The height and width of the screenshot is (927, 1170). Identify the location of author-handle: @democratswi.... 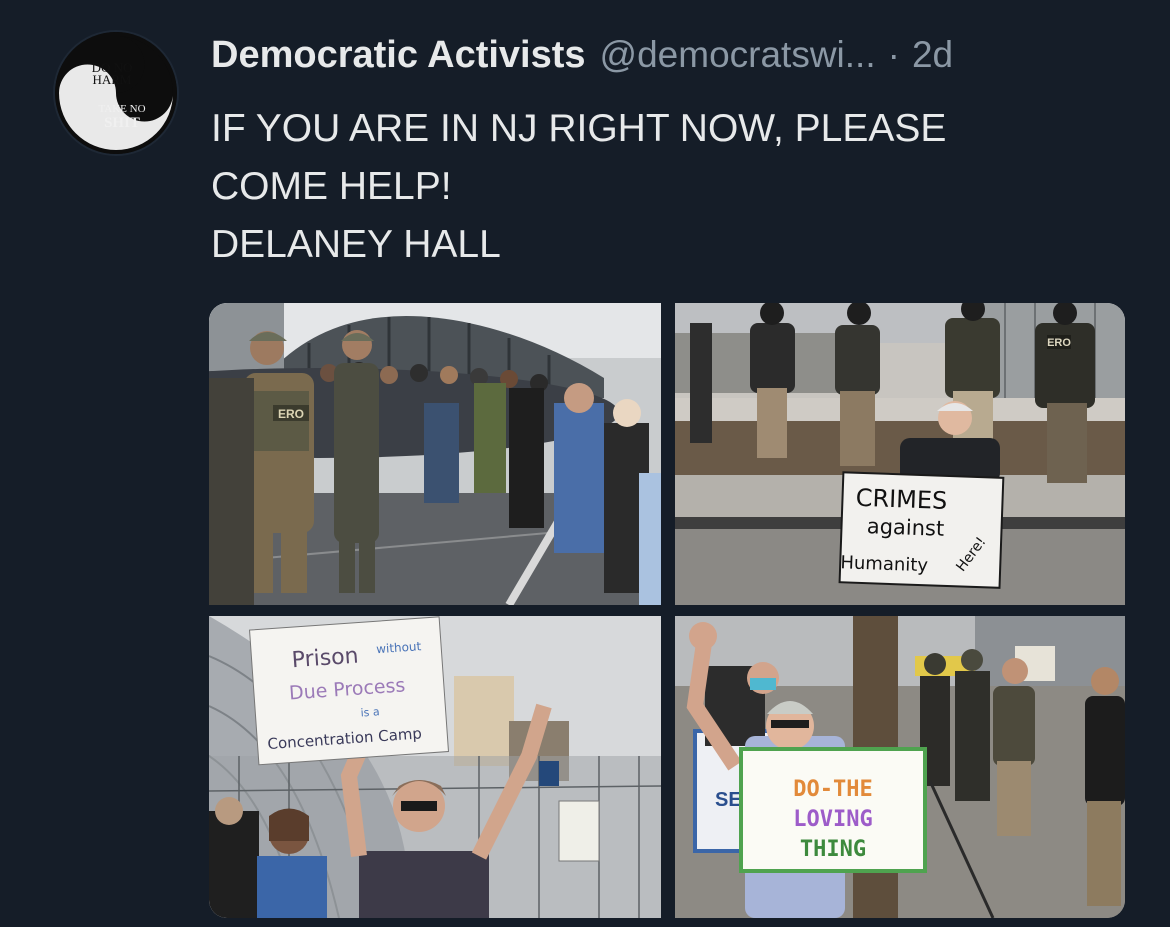
(738, 55).